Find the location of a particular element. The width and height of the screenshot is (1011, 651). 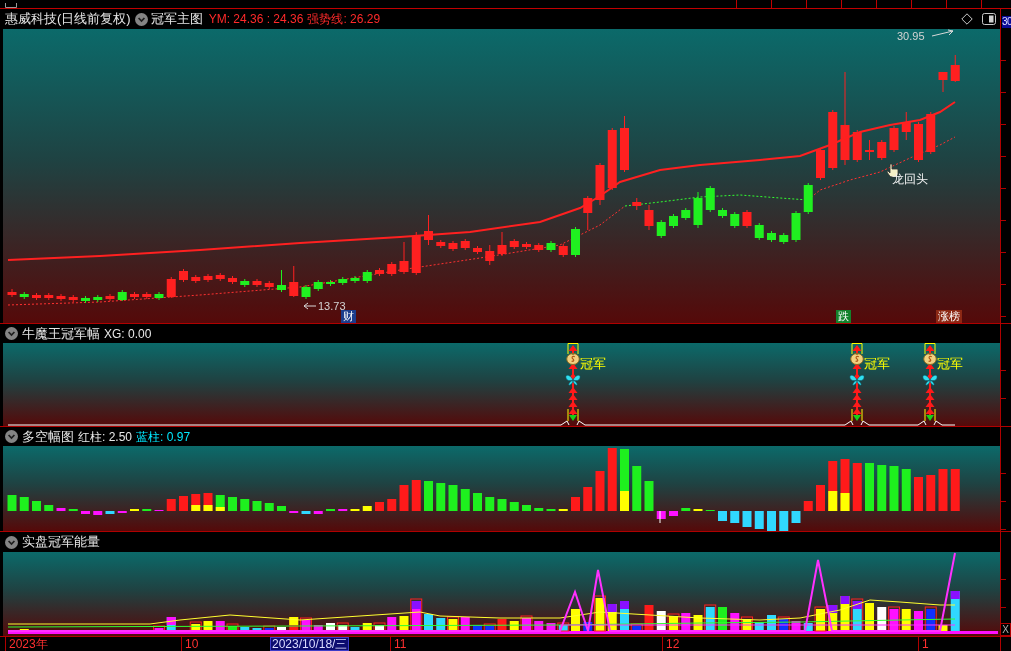

axis-price-label: 30 is located at coordinates (1006, 22).